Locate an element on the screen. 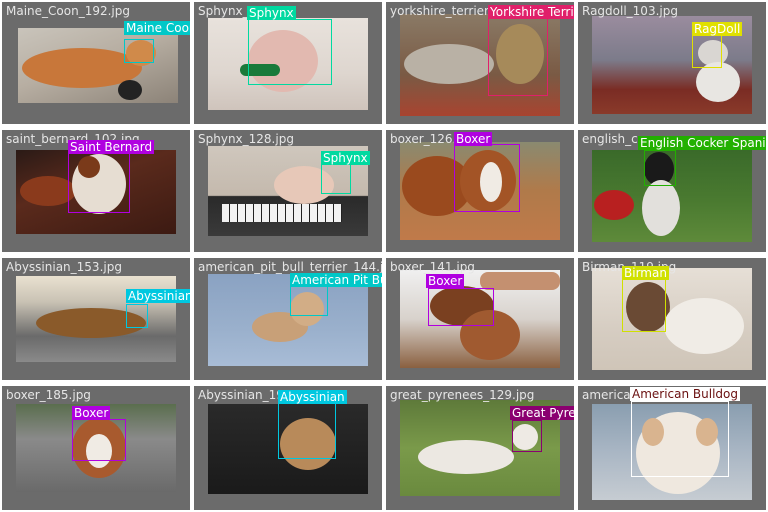  class-label: American Pit Bull Terrier is located at coordinates (336, 280).